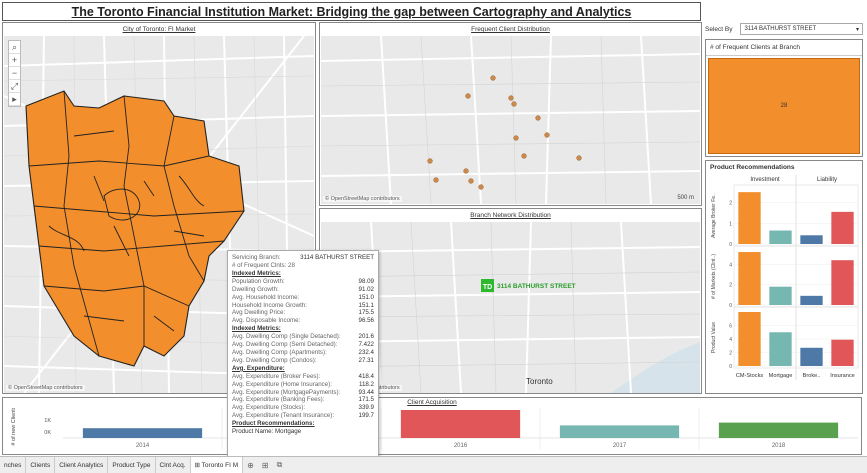 Image resolution: width=867 pixels, height=473 pixels. I want to click on new-story-icon: ⧉, so click(280, 465).